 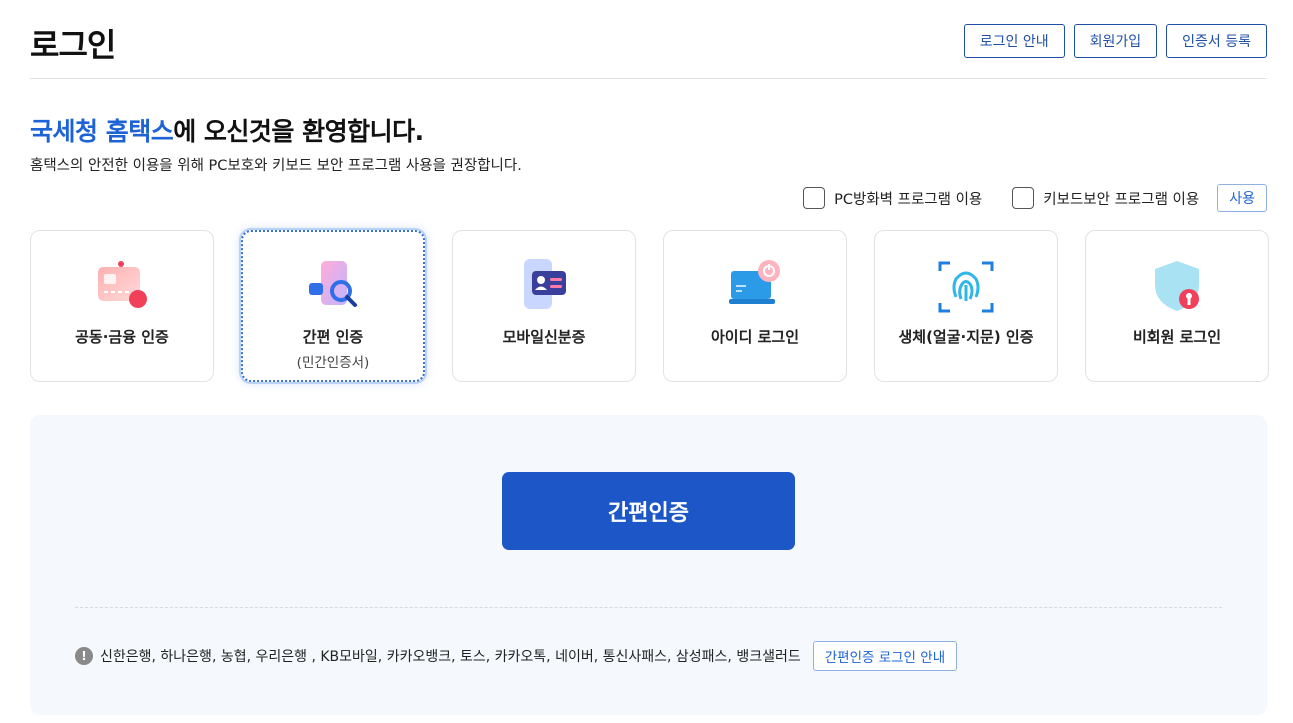 What do you see at coordinates (102, 131) in the screenshot?
I see `welcome-highlight: 국세청 홈택스` at bounding box center [102, 131].